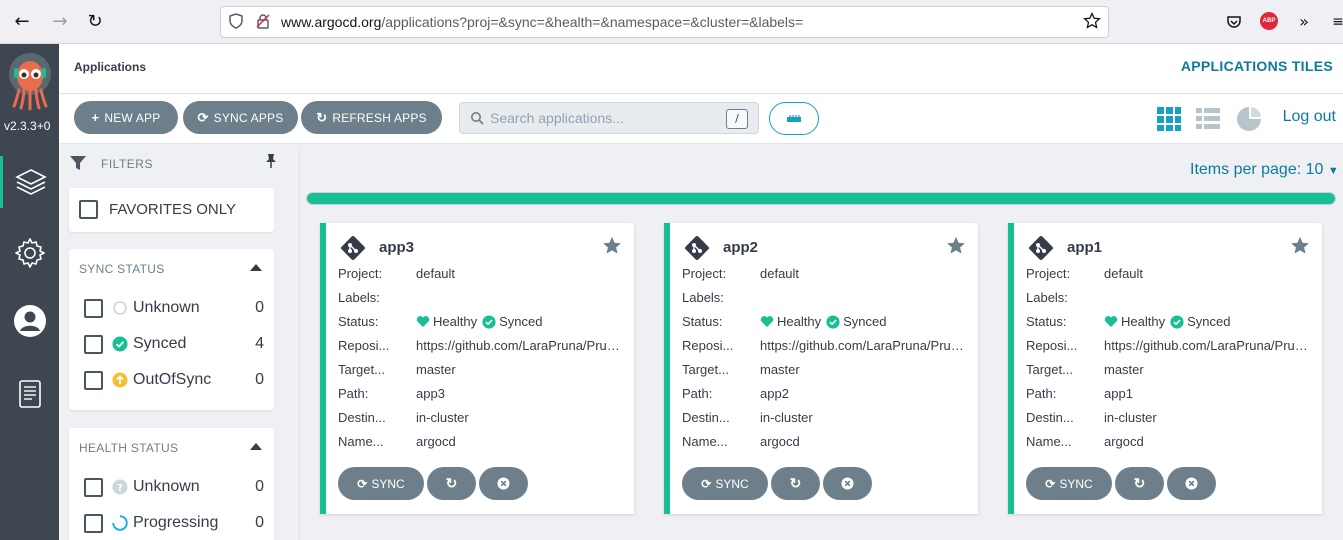 This screenshot has height=540, width=1343. I want to click on filter-row-sync-unknown: Unknown 0, so click(174, 309).